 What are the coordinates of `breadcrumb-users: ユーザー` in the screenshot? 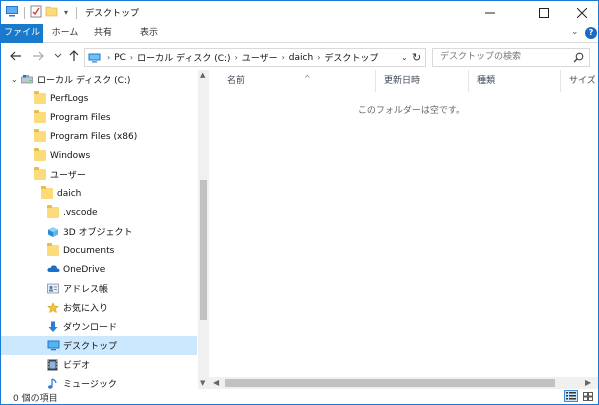 It's located at (260, 57).